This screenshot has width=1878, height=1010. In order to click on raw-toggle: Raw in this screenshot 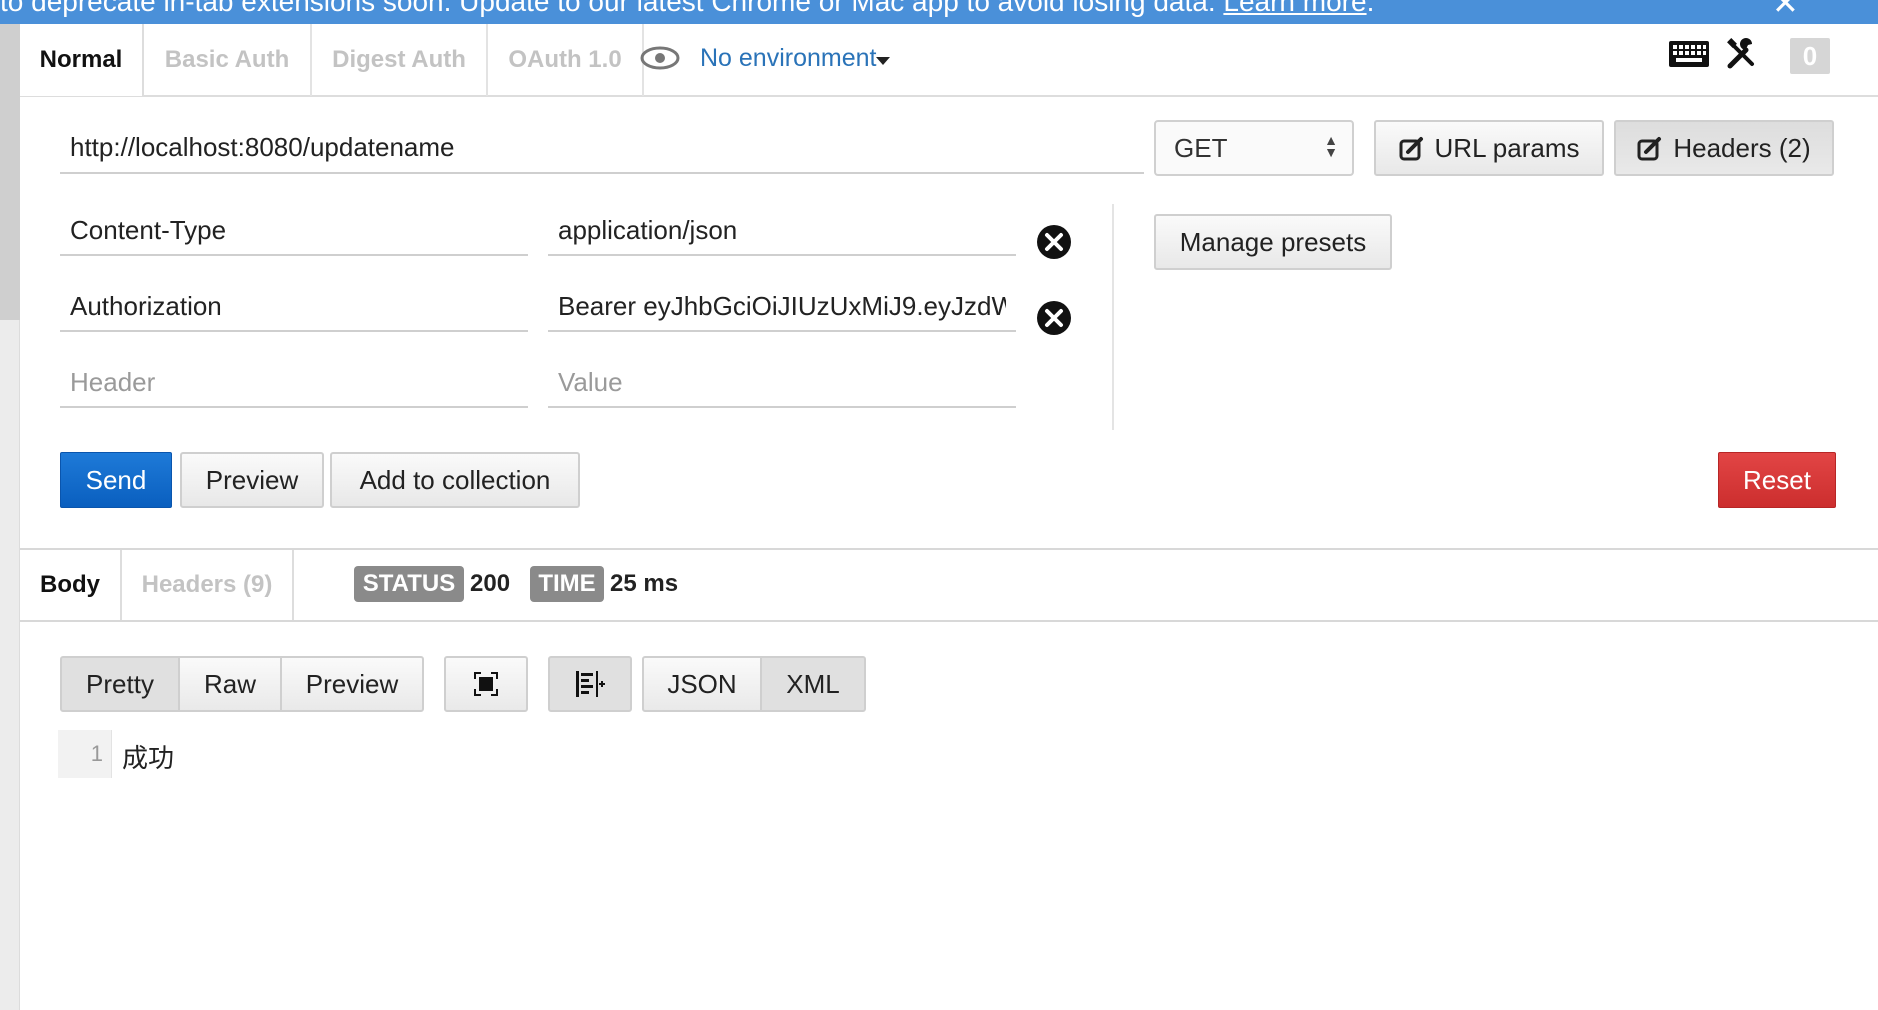, I will do `click(230, 684)`.